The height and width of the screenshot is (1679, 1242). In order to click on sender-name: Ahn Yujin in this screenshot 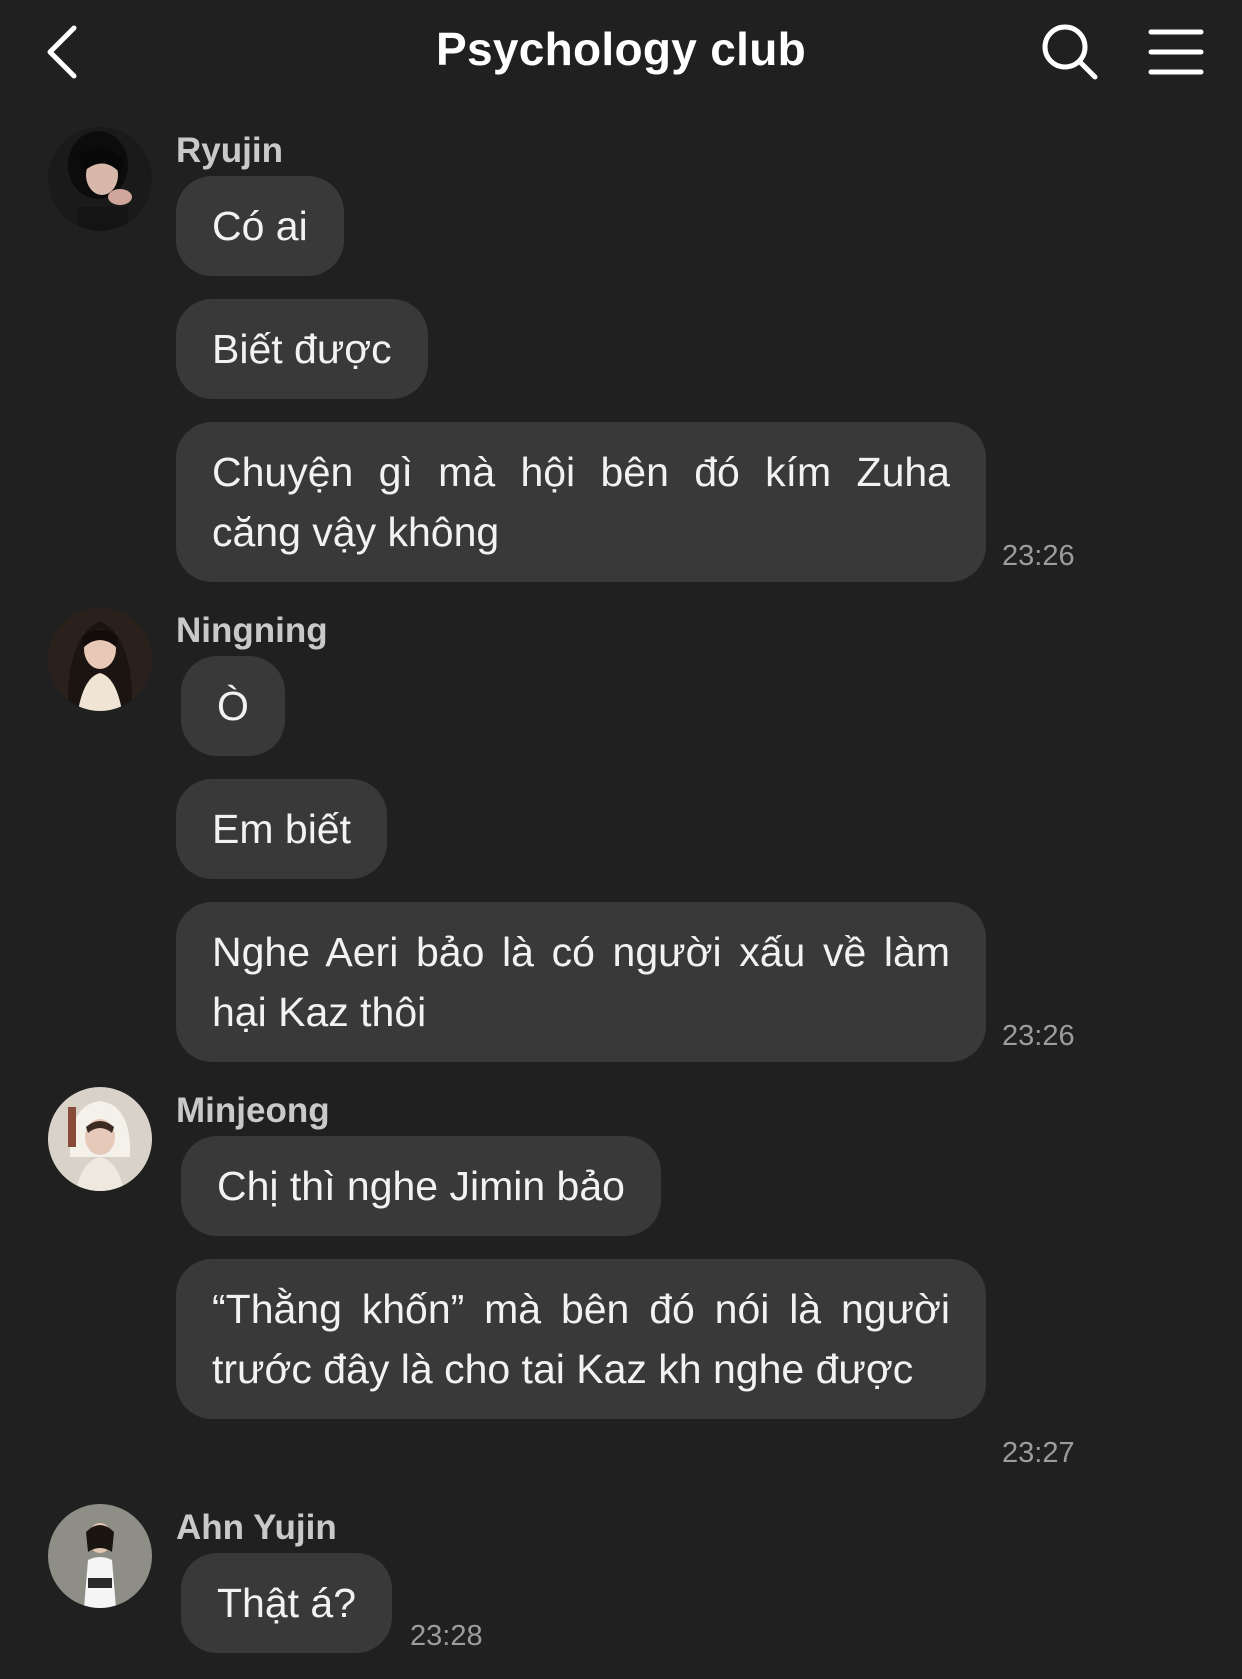, I will do `click(256, 1527)`.